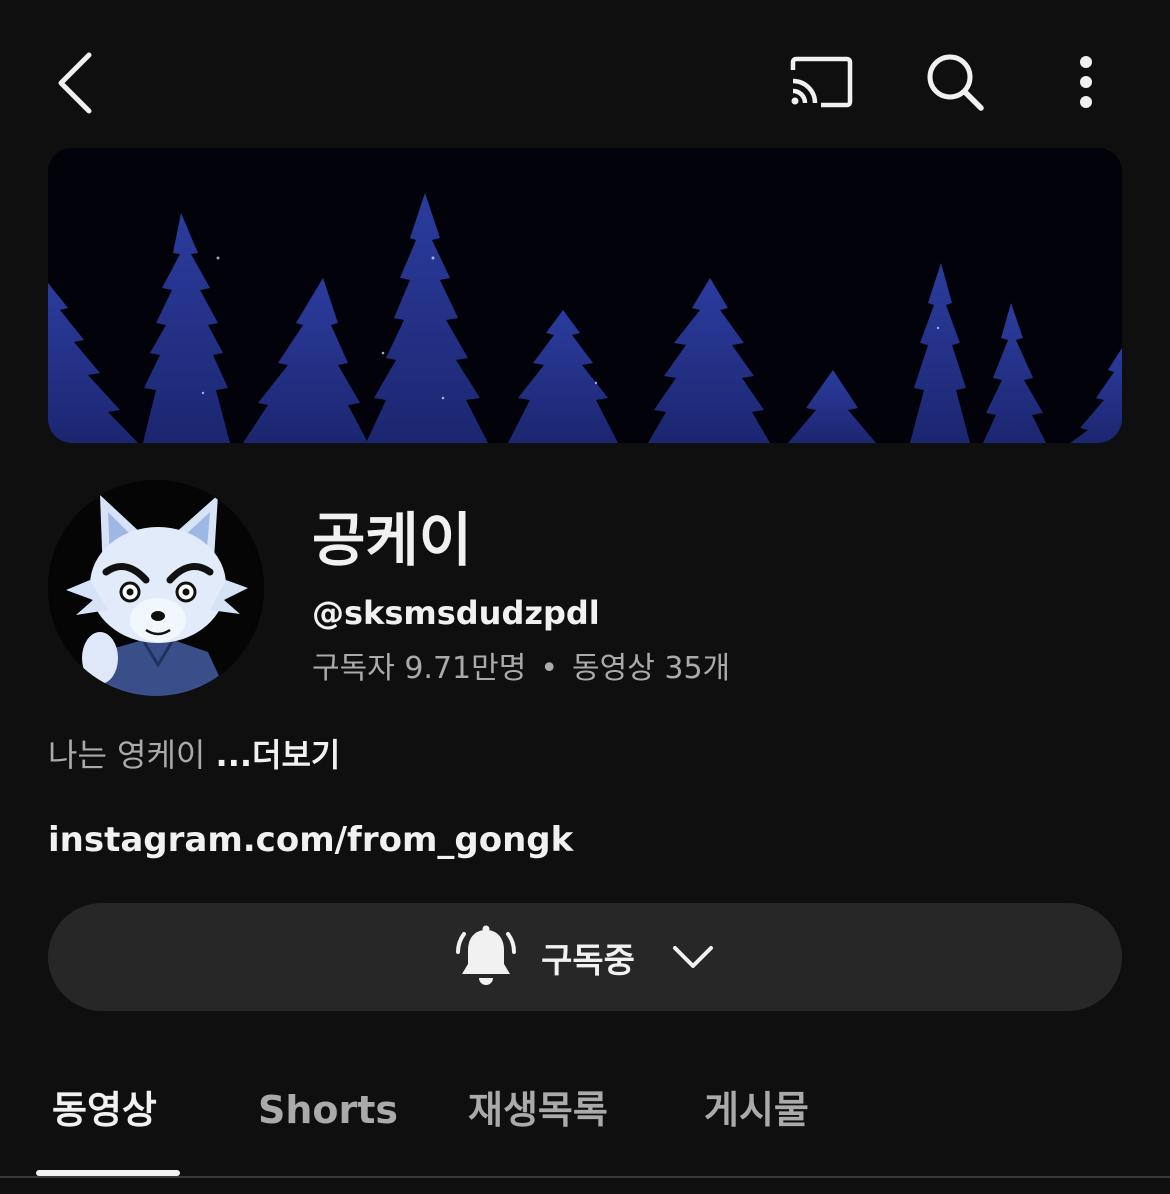 This screenshot has height=1194, width=1170. I want to click on channel-avatar, so click(156, 588).